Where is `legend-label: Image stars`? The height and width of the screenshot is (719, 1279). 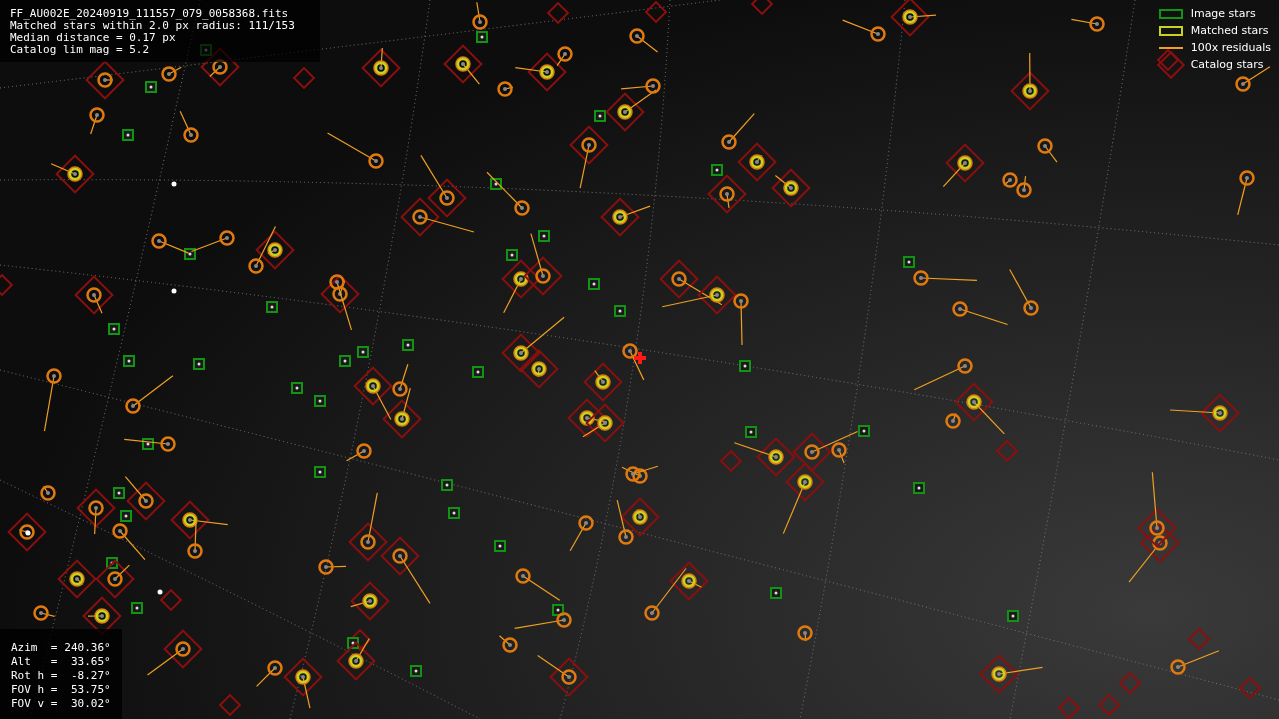
legend-label: Image stars is located at coordinates (1223, 13).